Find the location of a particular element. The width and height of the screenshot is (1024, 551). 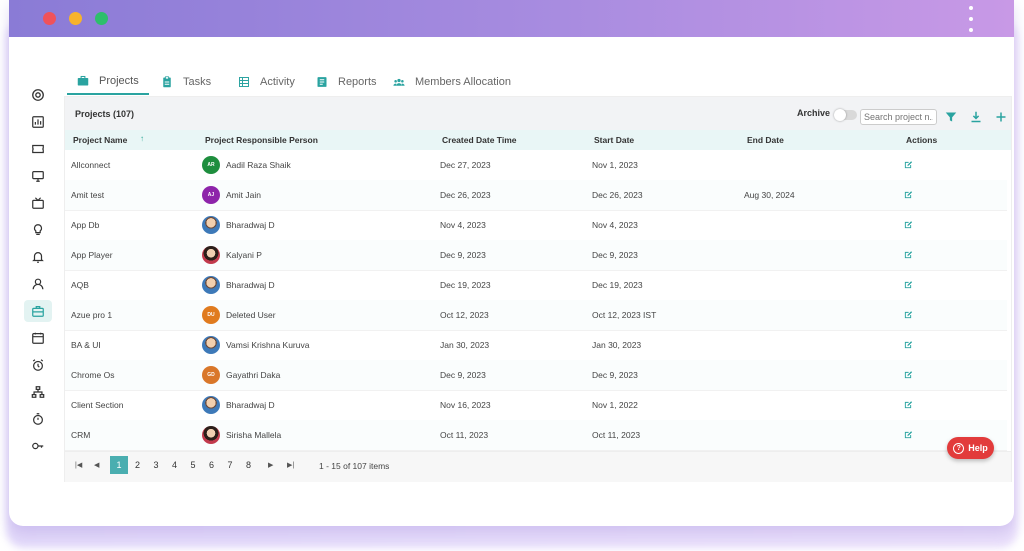

download-icon is located at coordinates (976, 117).